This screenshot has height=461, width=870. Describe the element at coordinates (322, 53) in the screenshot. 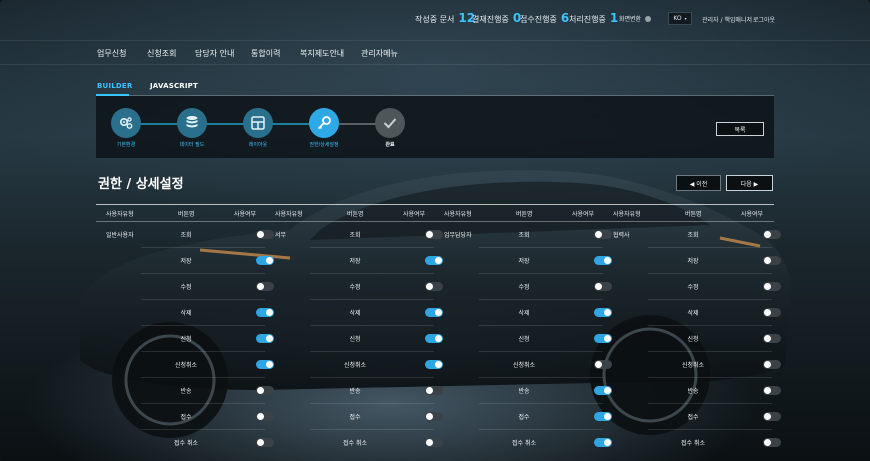

I see `nav-item-welfare-guide: 복지제도안내` at that location.